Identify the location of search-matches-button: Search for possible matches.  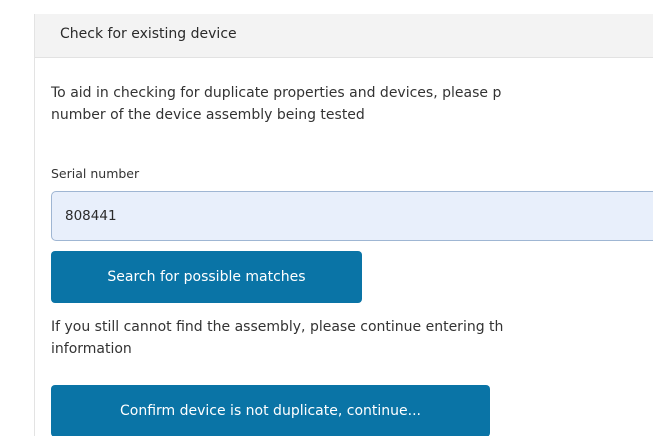
(206, 277).